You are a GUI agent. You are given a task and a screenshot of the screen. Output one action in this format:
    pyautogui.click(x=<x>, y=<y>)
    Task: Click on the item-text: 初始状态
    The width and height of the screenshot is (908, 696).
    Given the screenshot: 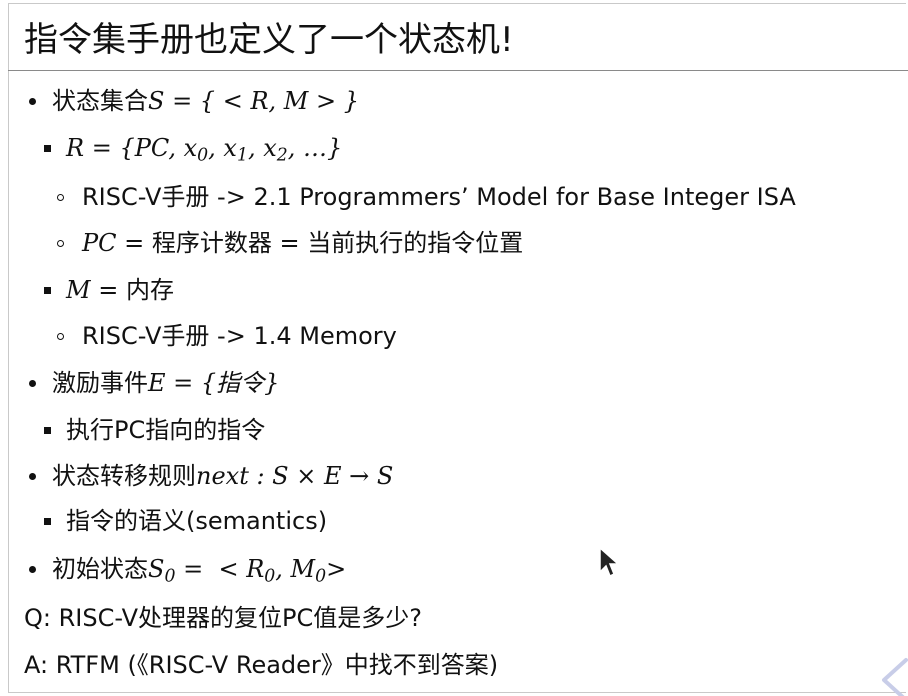 What is the action you would take?
    pyautogui.click(x=100, y=569)
    